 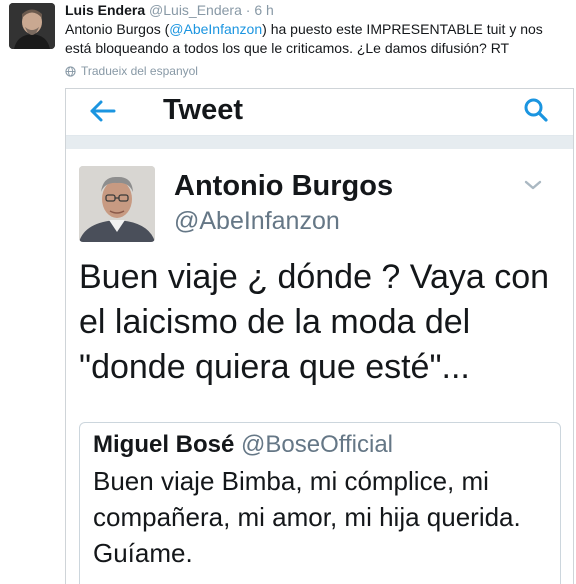 I want to click on mention-link: @AbeInfanzon, so click(x=215, y=29).